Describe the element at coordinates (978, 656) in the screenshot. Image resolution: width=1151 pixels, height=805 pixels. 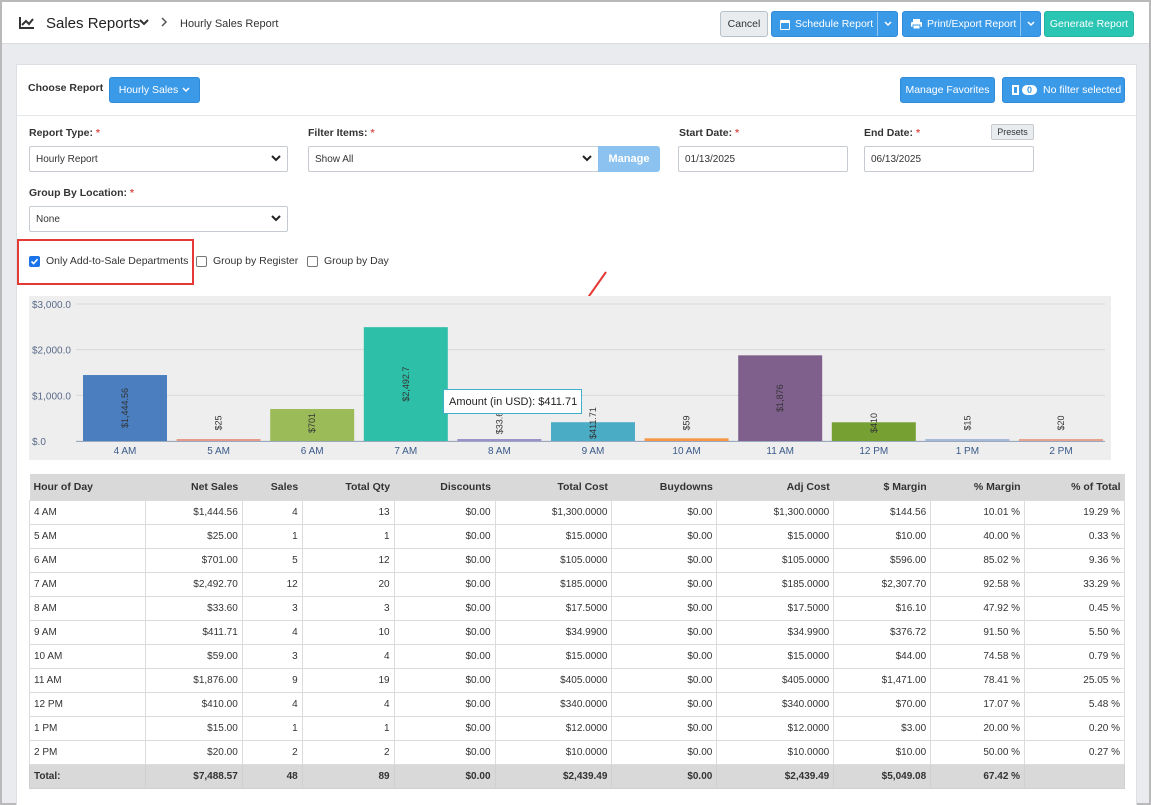
I see `table-cell: 74.58 %` at that location.